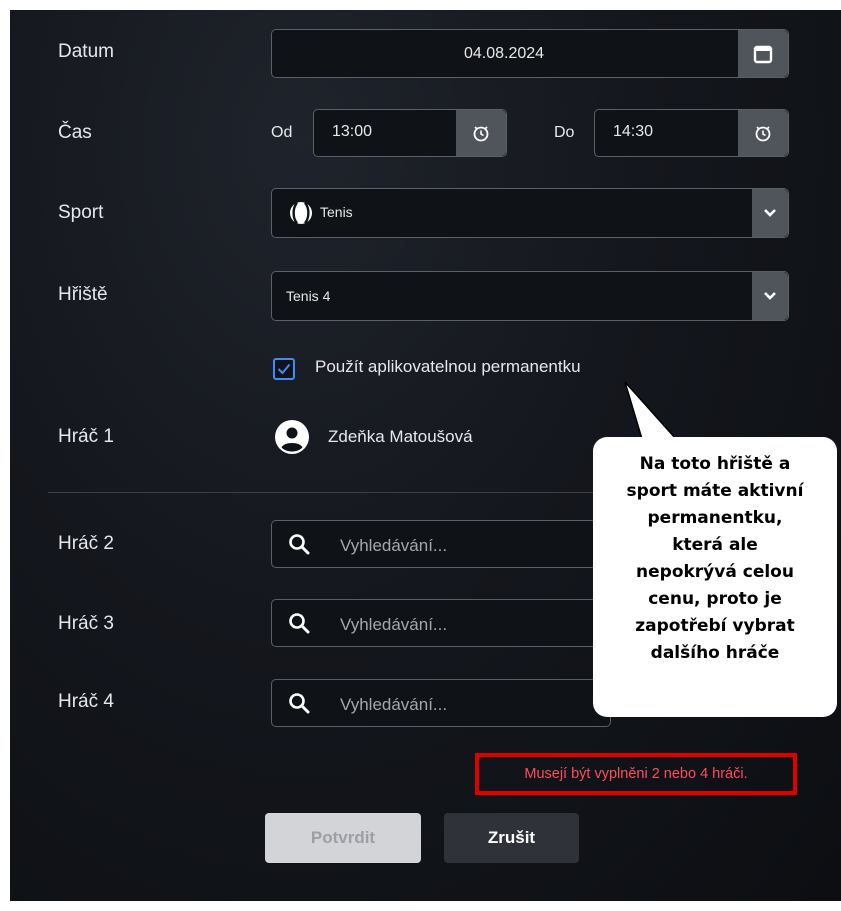 The height and width of the screenshot is (911, 841). Describe the element at coordinates (343, 838) in the screenshot. I see `confirm-button: Potvrdit` at that location.